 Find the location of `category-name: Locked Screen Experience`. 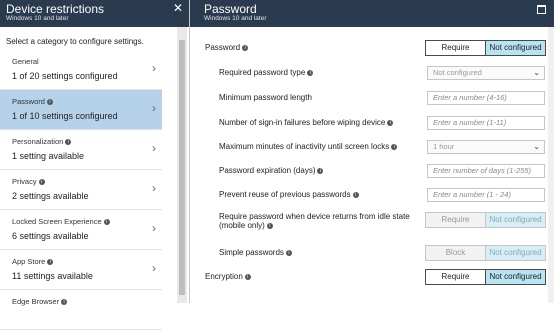

category-name: Locked Screen Experience is located at coordinates (57, 221).